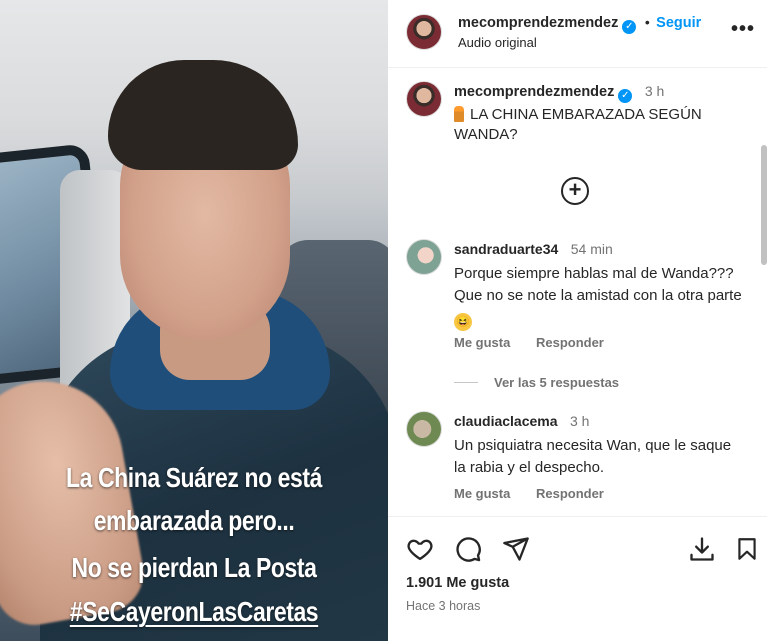  What do you see at coordinates (702, 549) in the screenshot?
I see `download-icon` at bounding box center [702, 549].